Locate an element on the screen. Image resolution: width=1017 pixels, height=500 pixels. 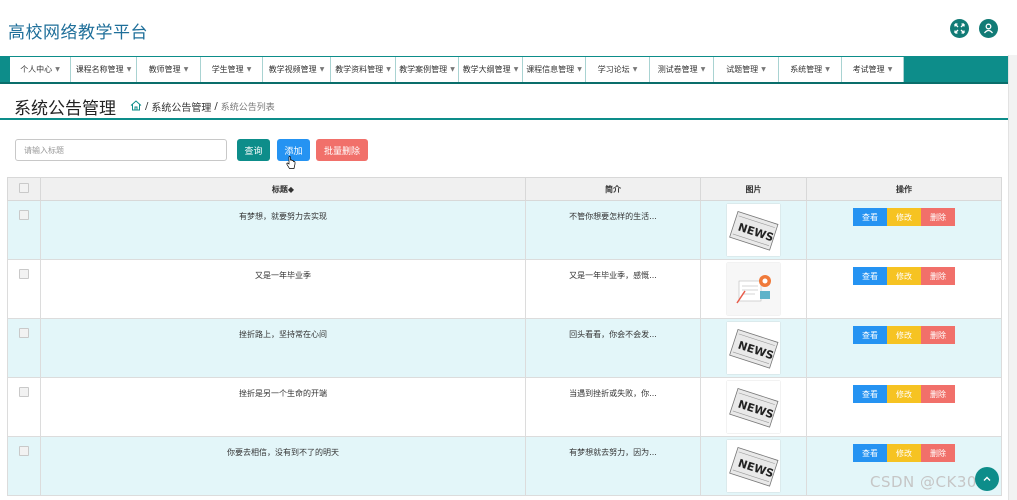
nav-item-exams: 考试管理 ▼ is located at coordinates (873, 69).